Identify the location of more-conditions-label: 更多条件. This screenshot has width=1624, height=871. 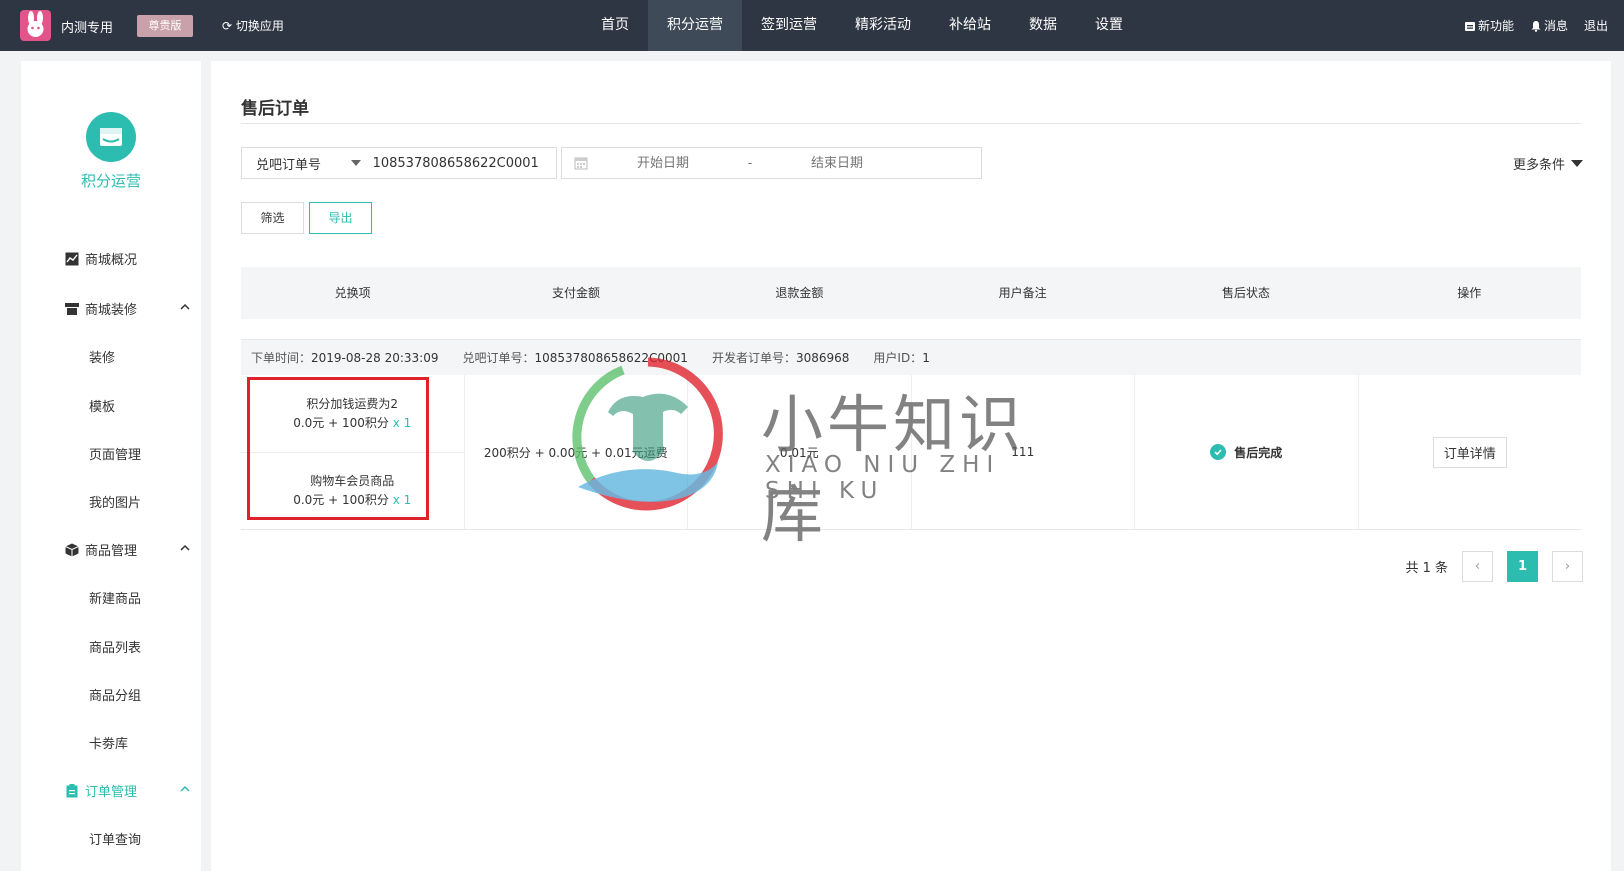
(1538, 165).